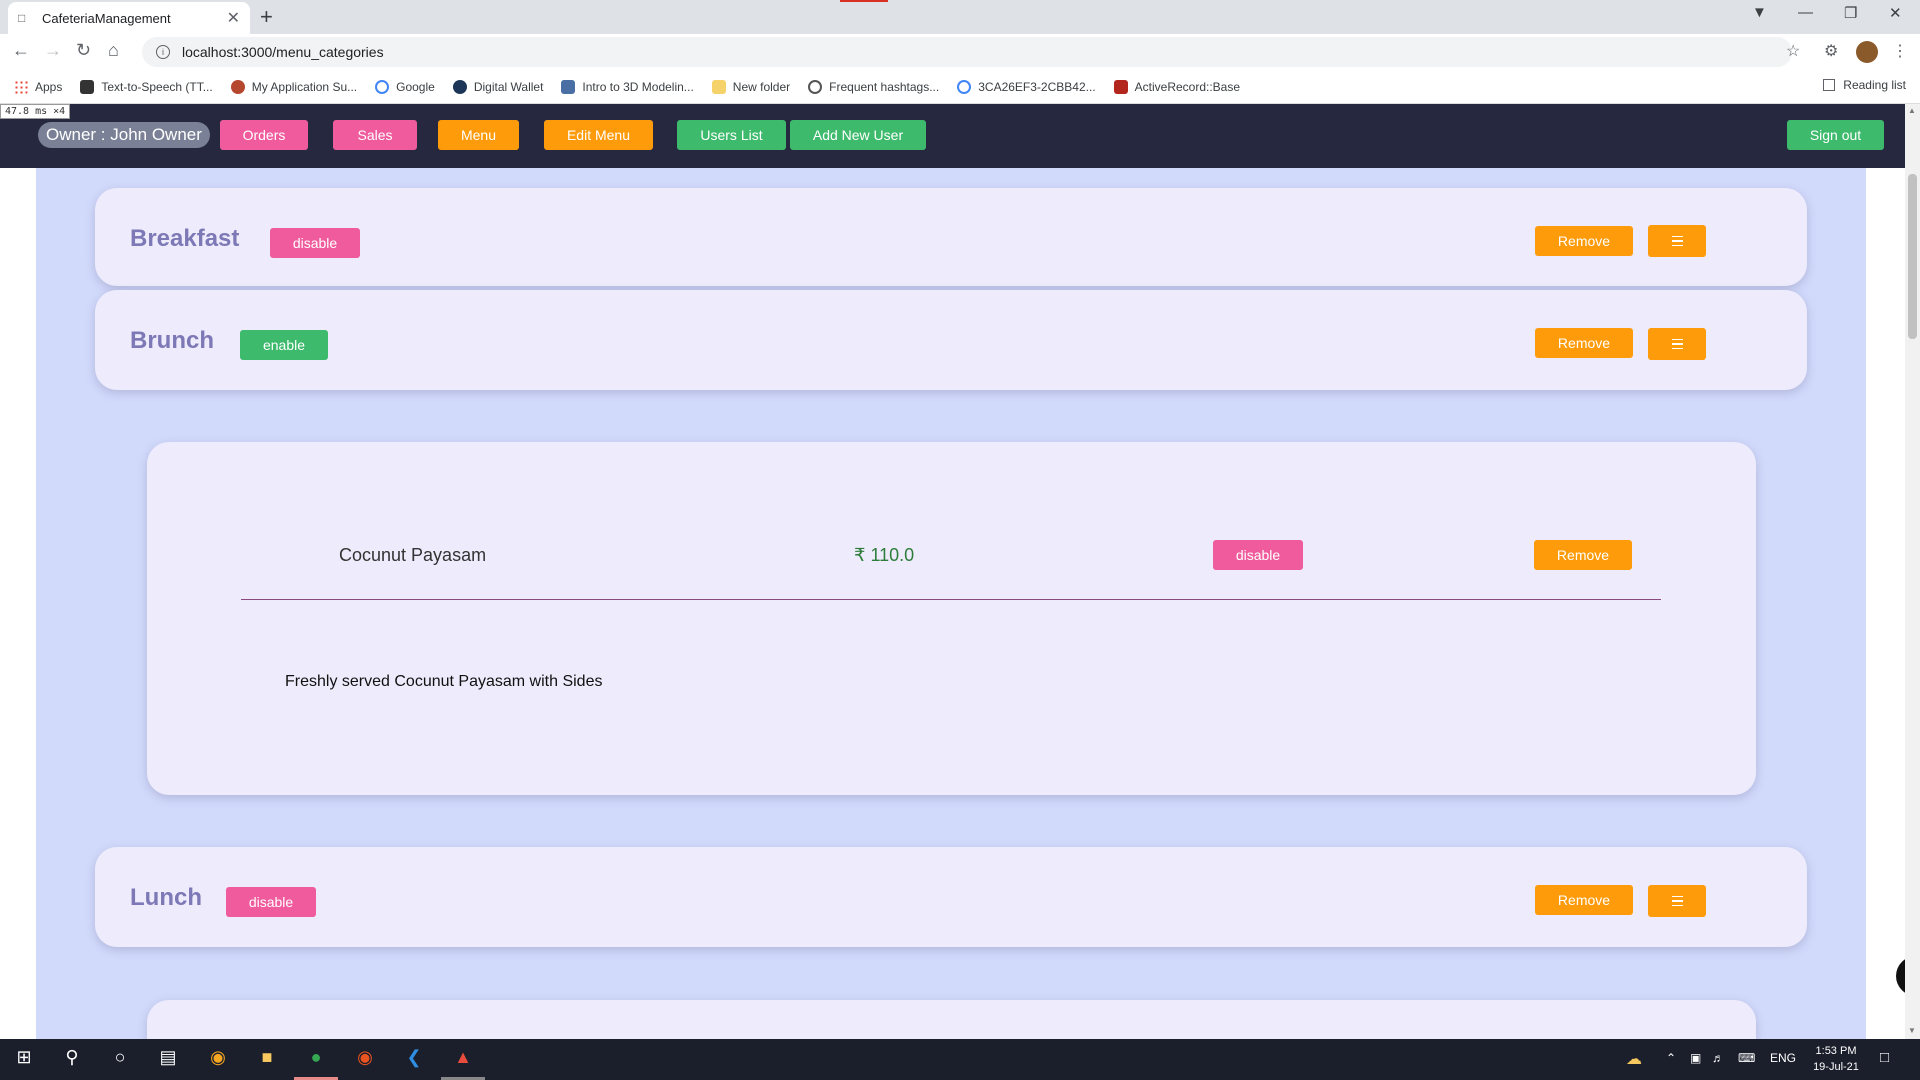 The width and height of the screenshot is (1920, 1080). I want to click on tab-search-icon: ▼, so click(1759, 12).